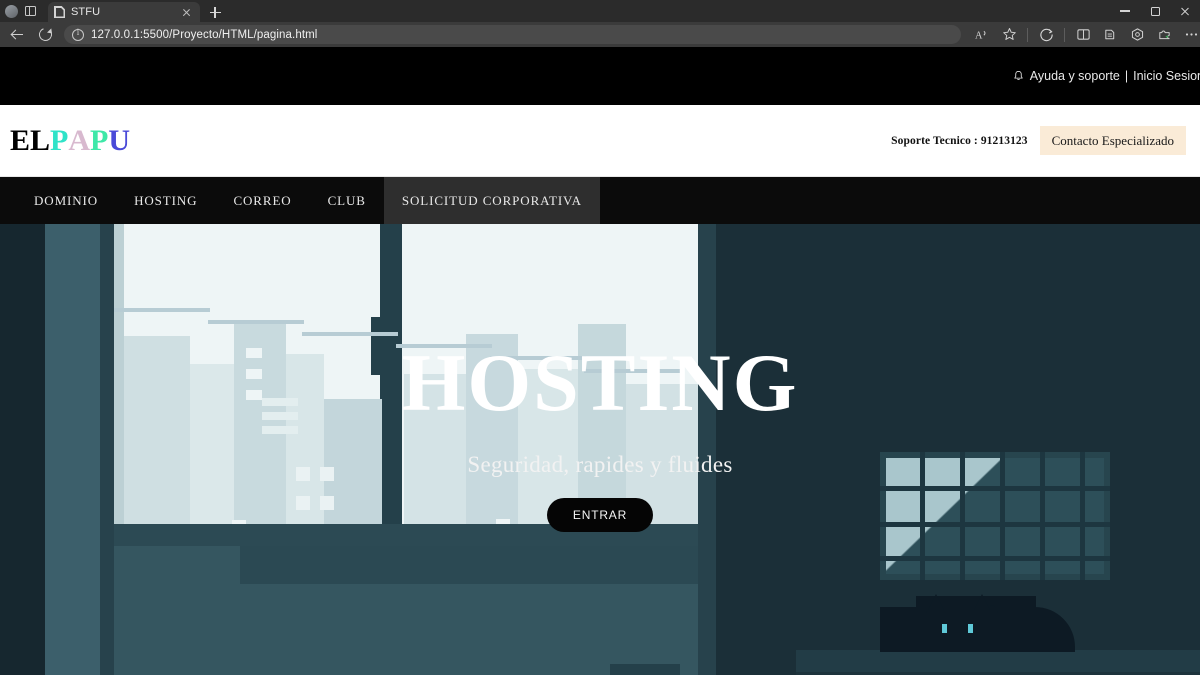 The image size is (1200, 675). I want to click on bell-icon, so click(1018, 76).